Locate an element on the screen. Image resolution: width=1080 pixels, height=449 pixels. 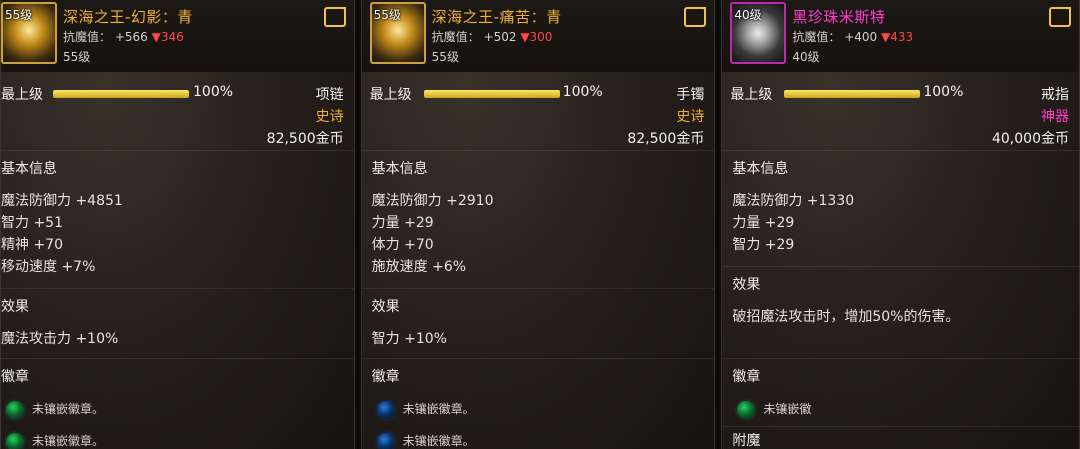
ring-icon: 40级 is located at coordinates (758, 33).